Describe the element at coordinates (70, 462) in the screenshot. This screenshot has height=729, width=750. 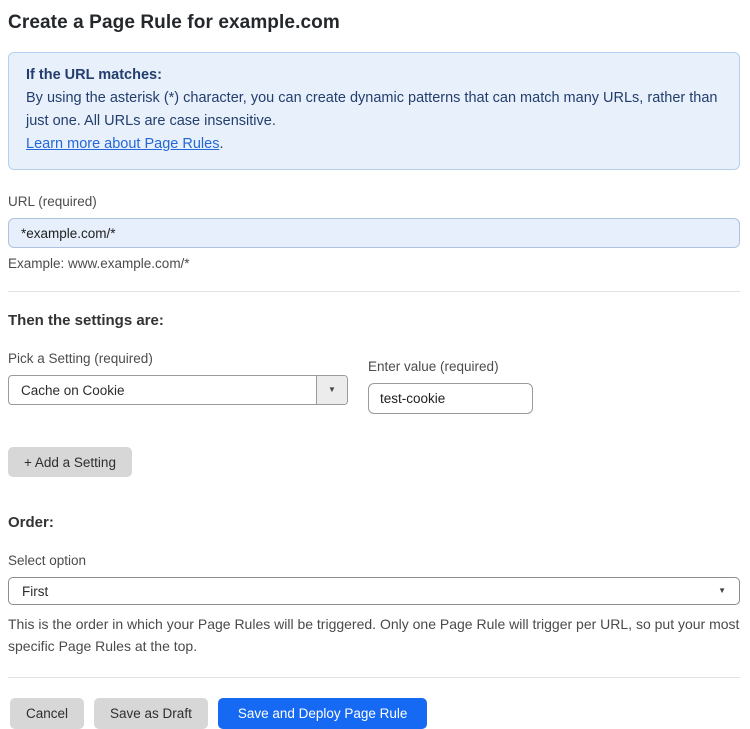
I see `add-setting-button: + Add a Setting` at that location.